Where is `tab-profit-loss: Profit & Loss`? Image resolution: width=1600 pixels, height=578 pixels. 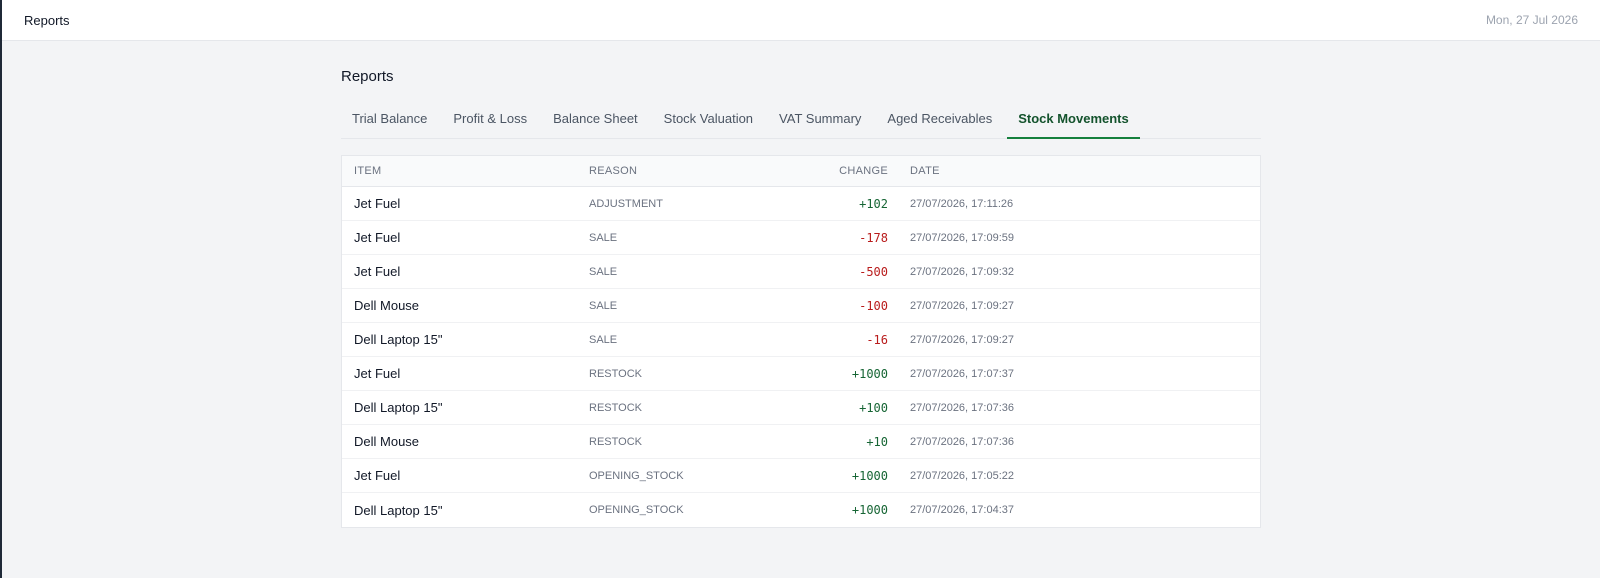 tab-profit-loss: Profit & Loss is located at coordinates (490, 120).